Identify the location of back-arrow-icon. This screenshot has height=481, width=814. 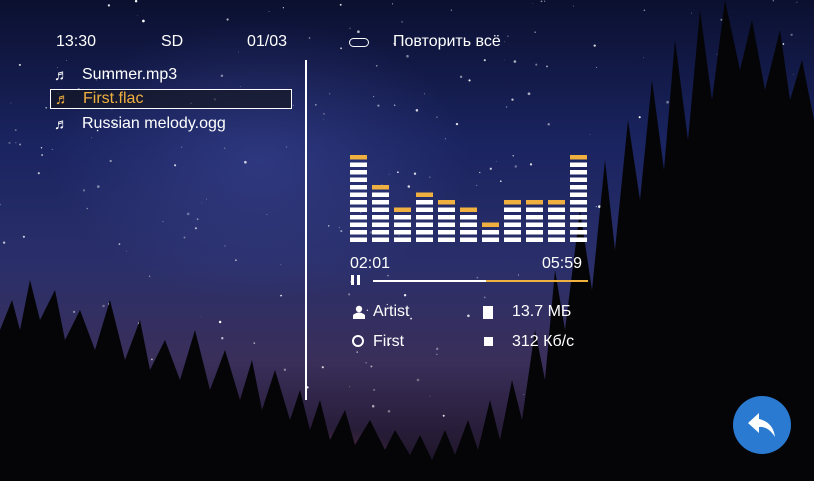
(761, 425).